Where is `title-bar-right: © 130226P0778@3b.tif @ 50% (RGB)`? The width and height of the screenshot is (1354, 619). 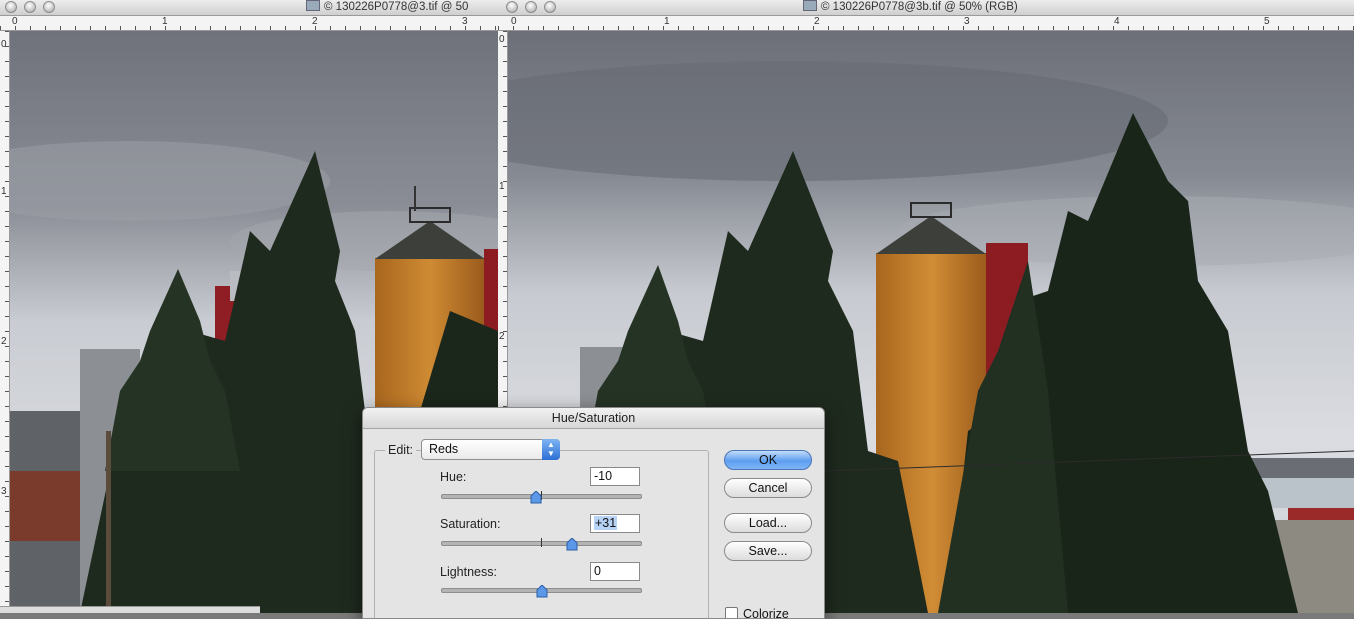 title-bar-right: © 130226P0778@3b.tif @ 50% (RGB) is located at coordinates (926, 8).